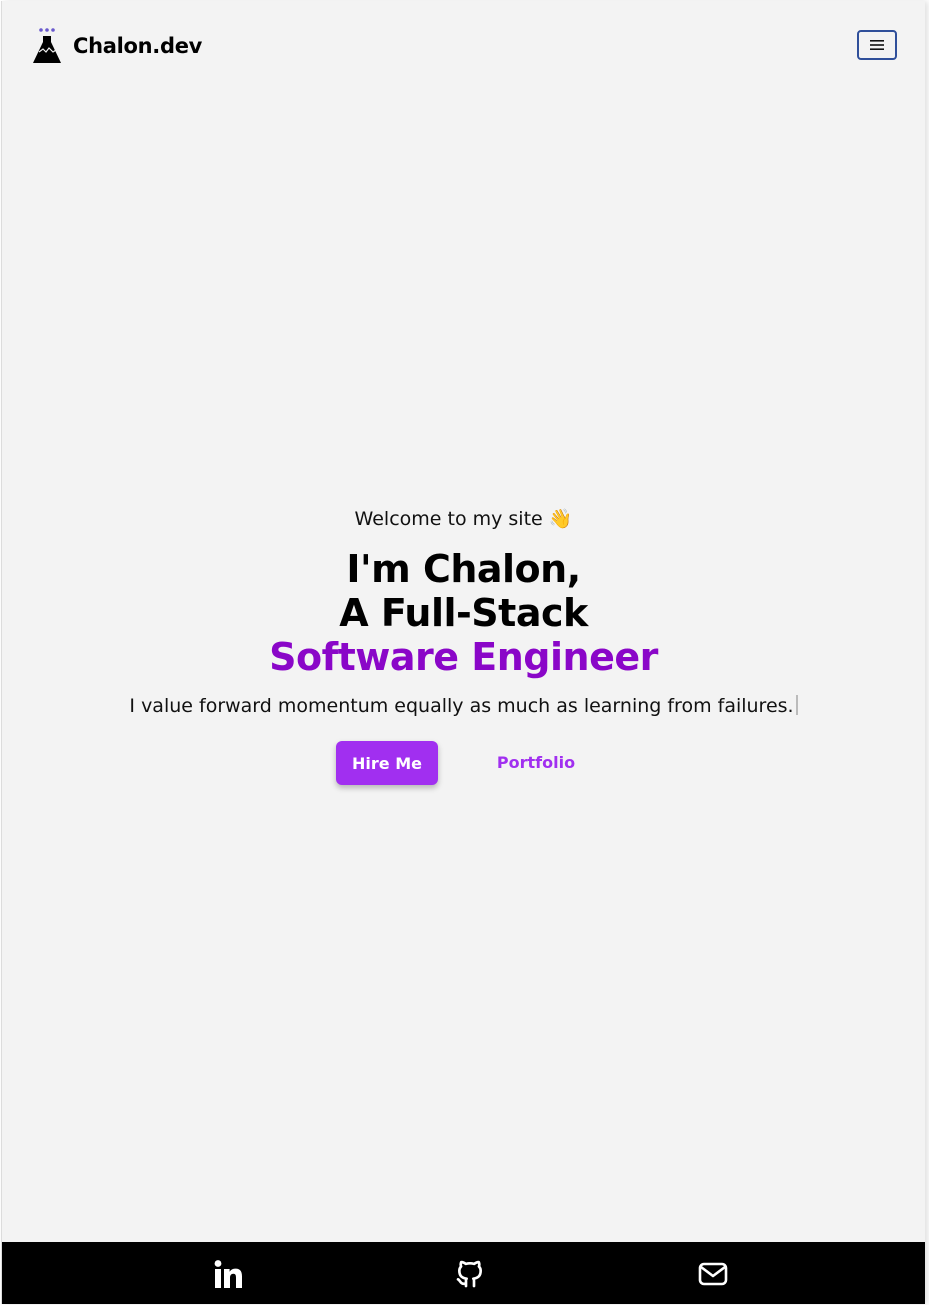 Image resolution: width=929 pixels, height=1305 pixels. What do you see at coordinates (47, 45) in the screenshot?
I see `flask-logo-icon` at bounding box center [47, 45].